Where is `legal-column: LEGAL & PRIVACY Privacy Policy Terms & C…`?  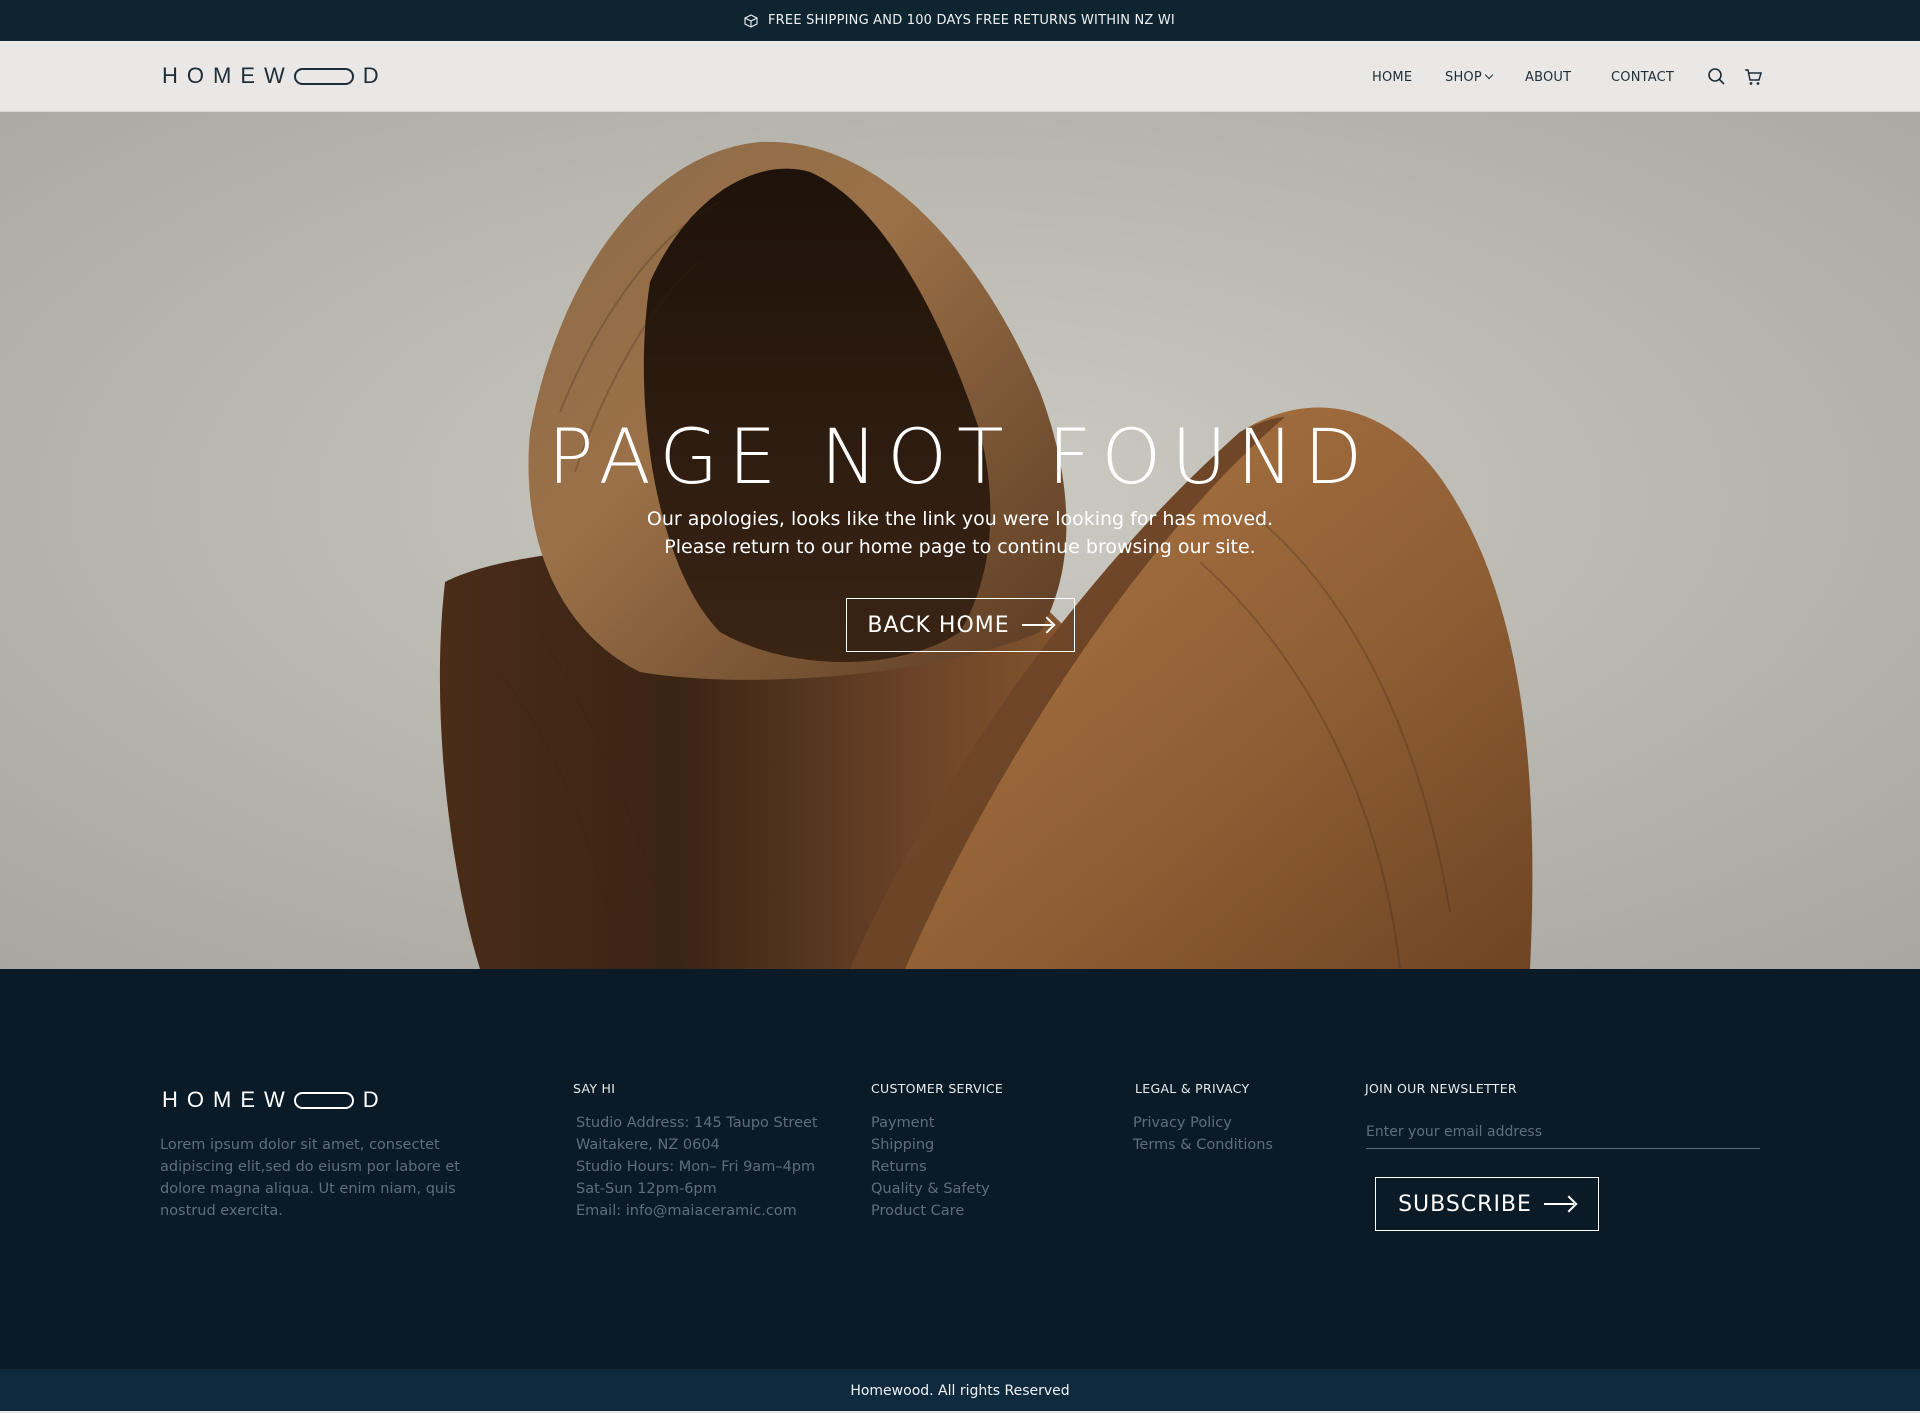
legal-column: LEGAL & PRIVACY Privacy Policy Terms & C… is located at coordinates (1203, 1118).